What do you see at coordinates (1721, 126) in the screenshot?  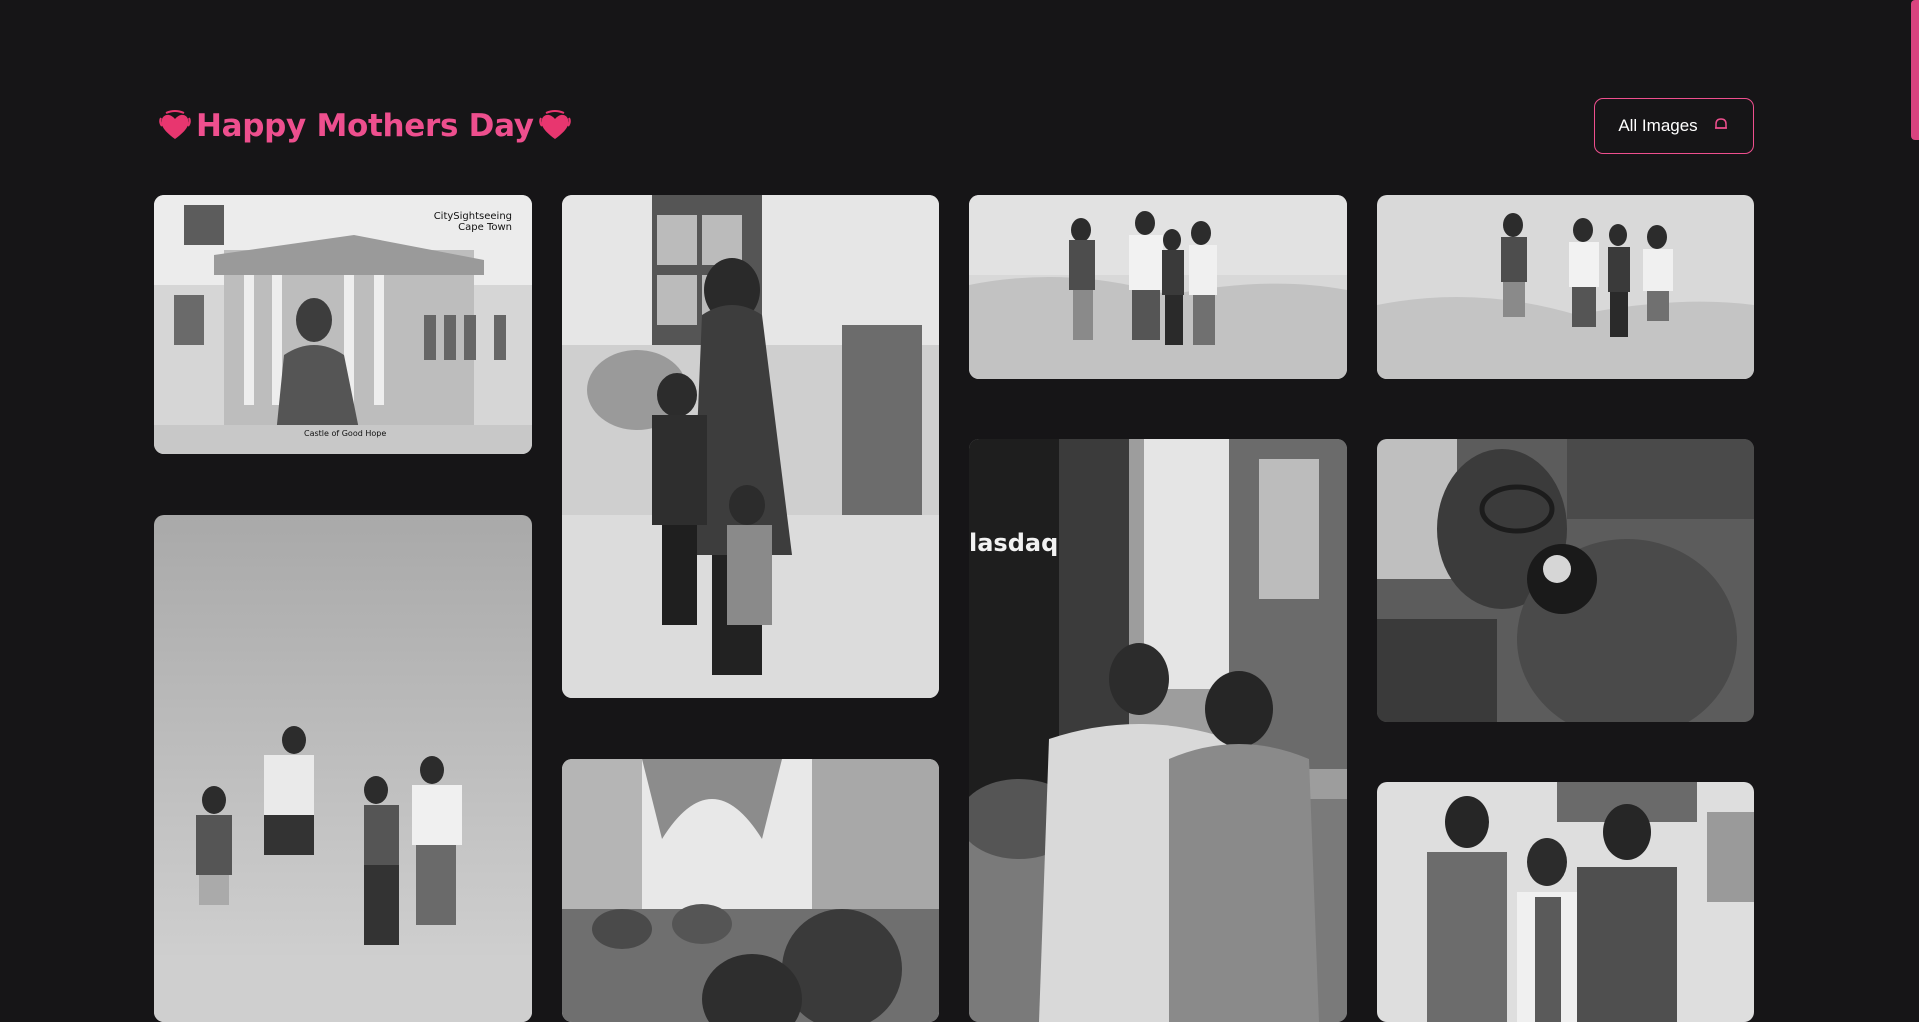 I see `bell-icon` at bounding box center [1721, 126].